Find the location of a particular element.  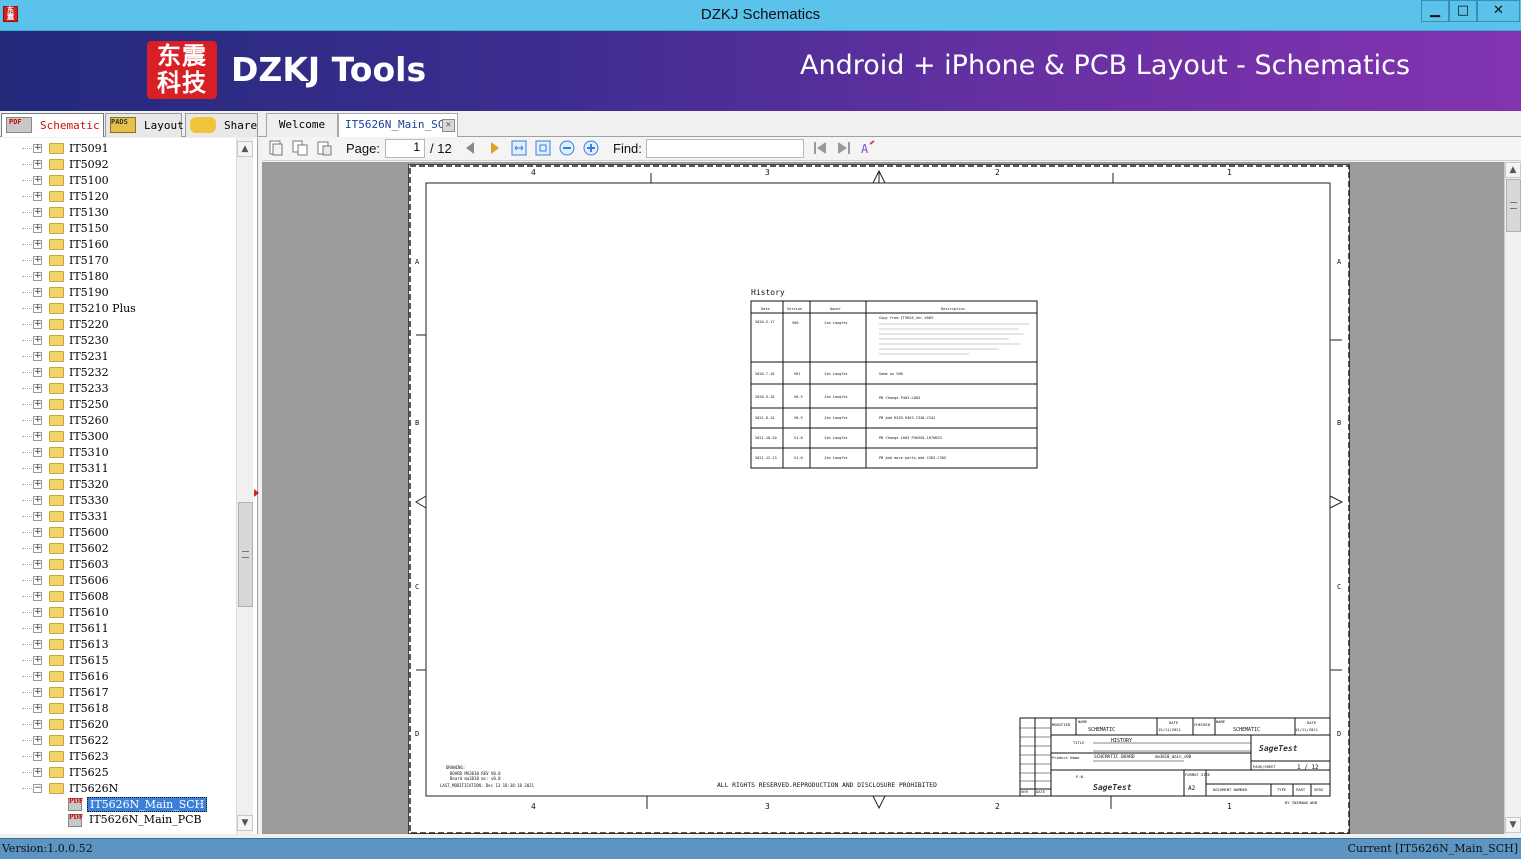

tree-file-item: PDF IT5626N_Main_PCB is located at coordinates (118, 821).